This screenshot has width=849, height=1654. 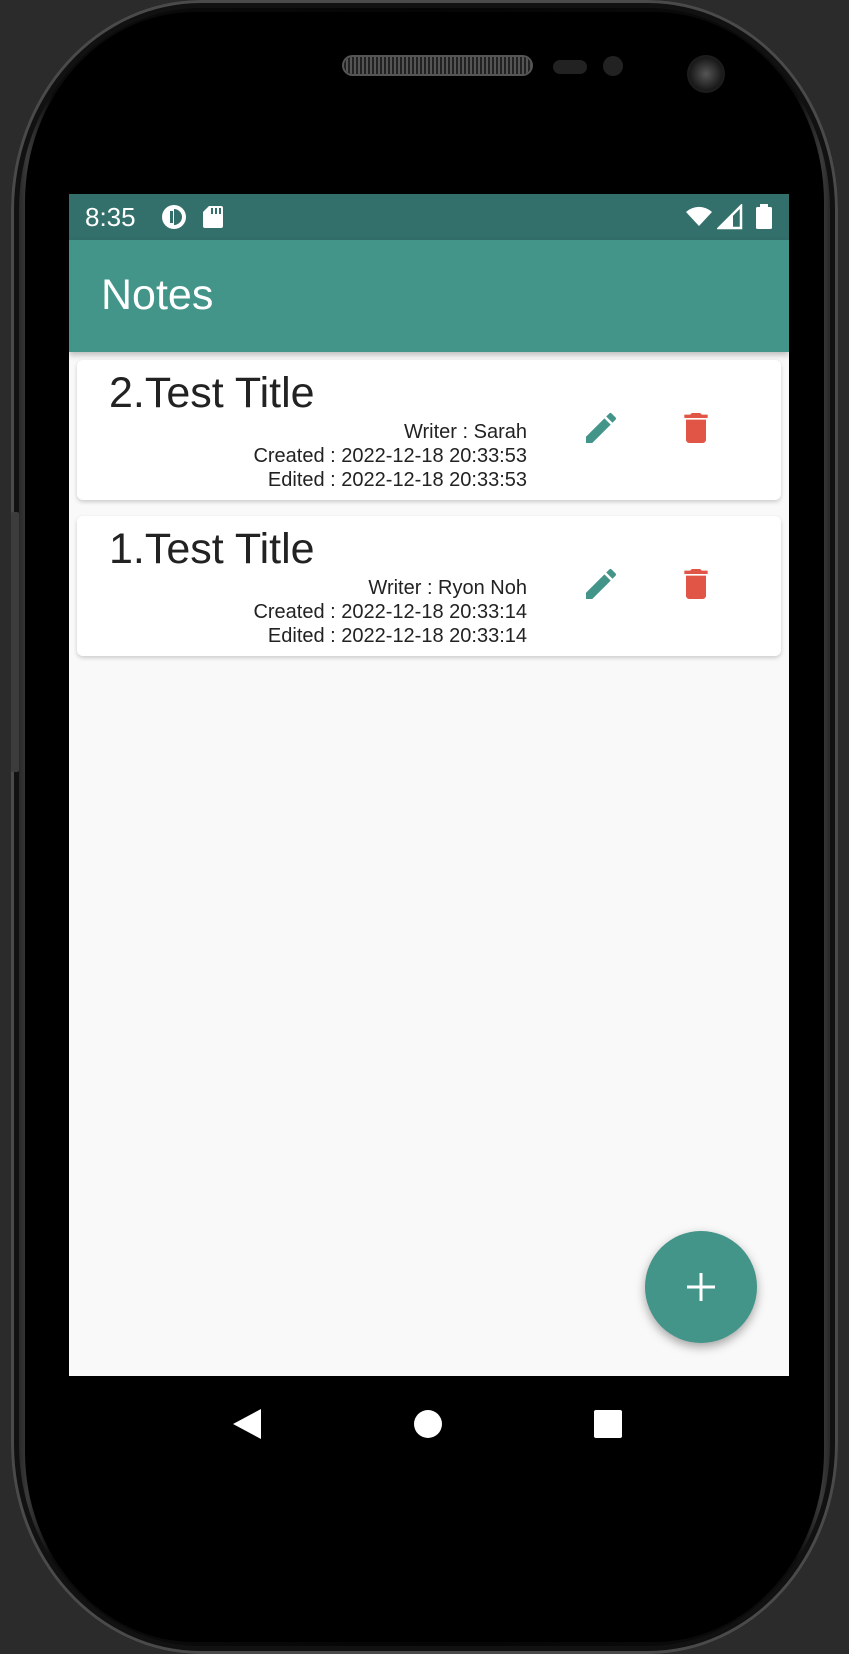 What do you see at coordinates (706, 74) in the screenshot?
I see `front-camera` at bounding box center [706, 74].